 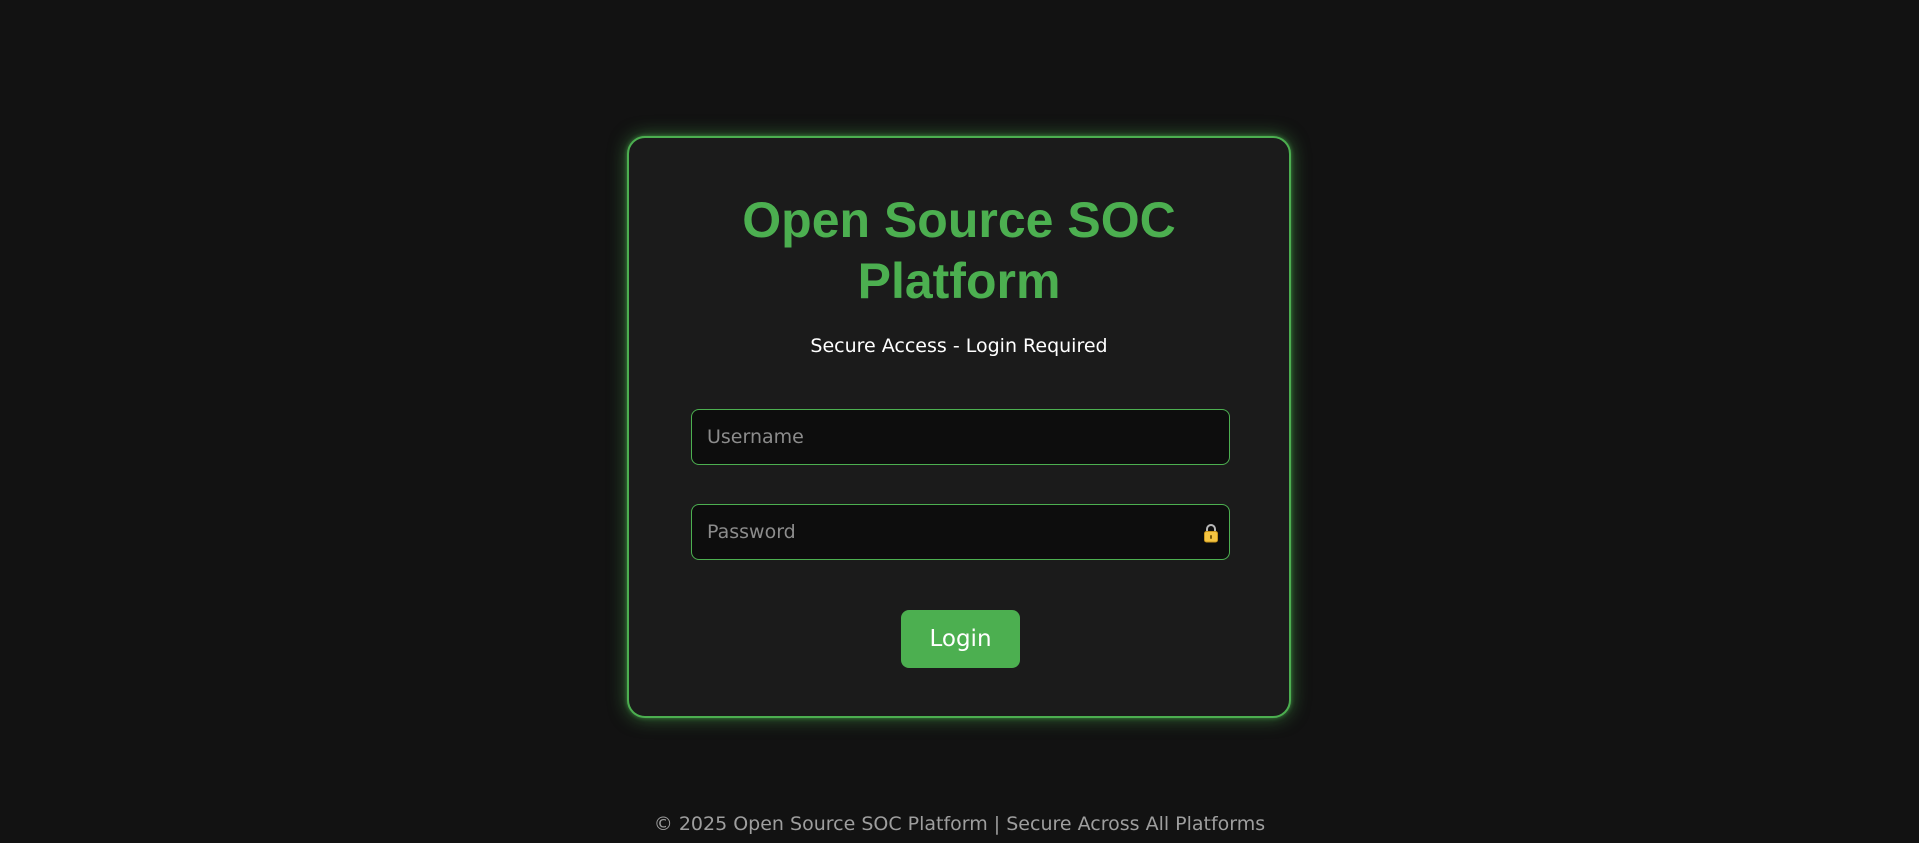 I want to click on password-field-wrapper, so click(x=960, y=532).